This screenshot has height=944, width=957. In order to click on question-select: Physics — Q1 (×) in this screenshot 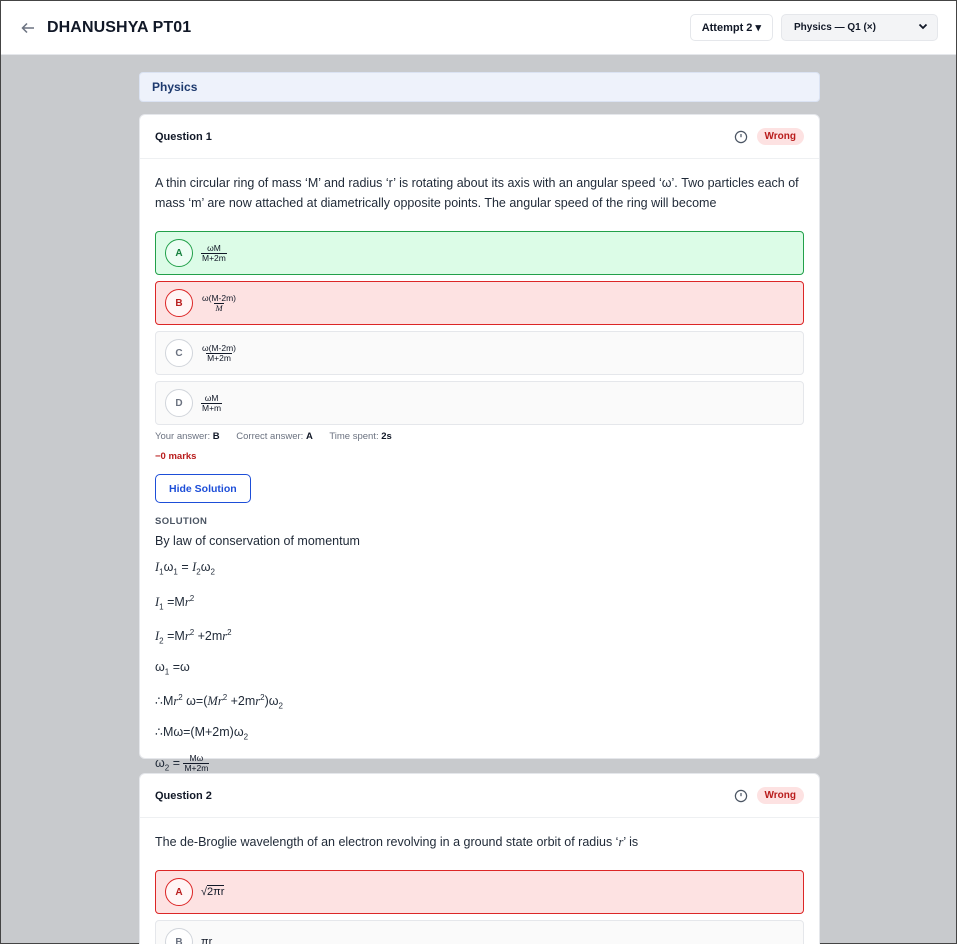, I will do `click(859, 27)`.